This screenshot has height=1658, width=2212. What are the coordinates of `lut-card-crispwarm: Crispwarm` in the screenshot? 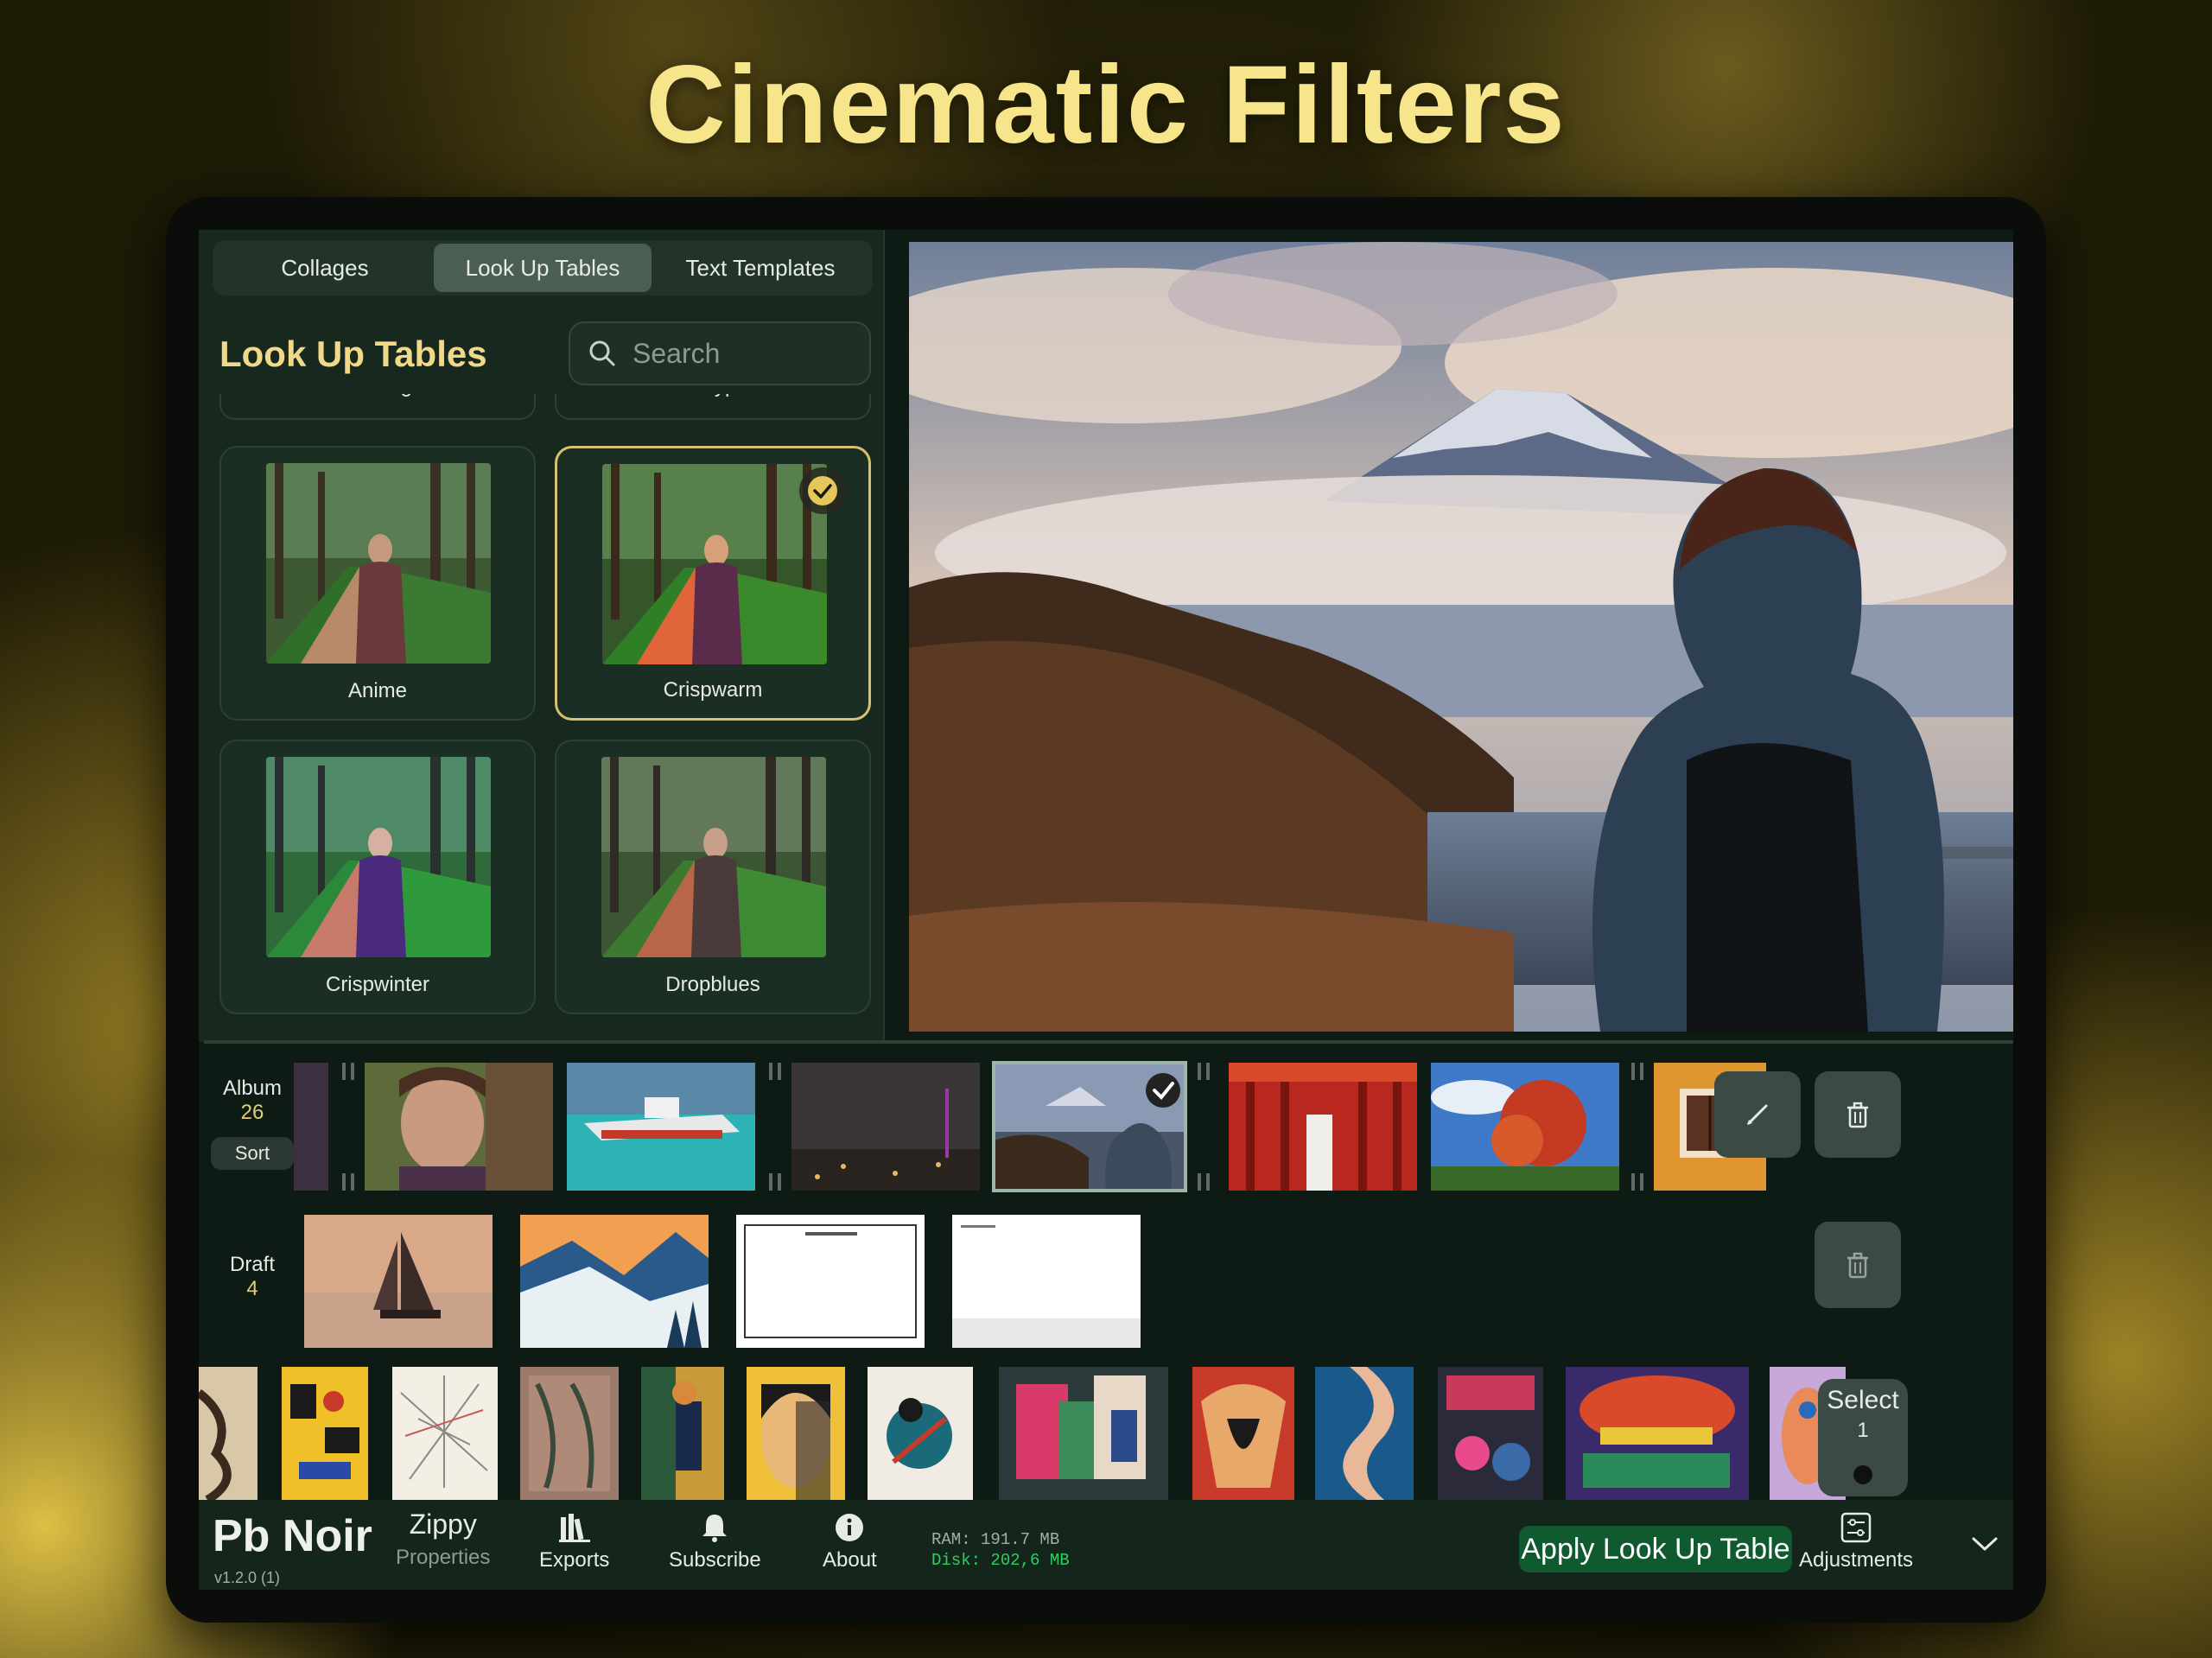 It's located at (713, 583).